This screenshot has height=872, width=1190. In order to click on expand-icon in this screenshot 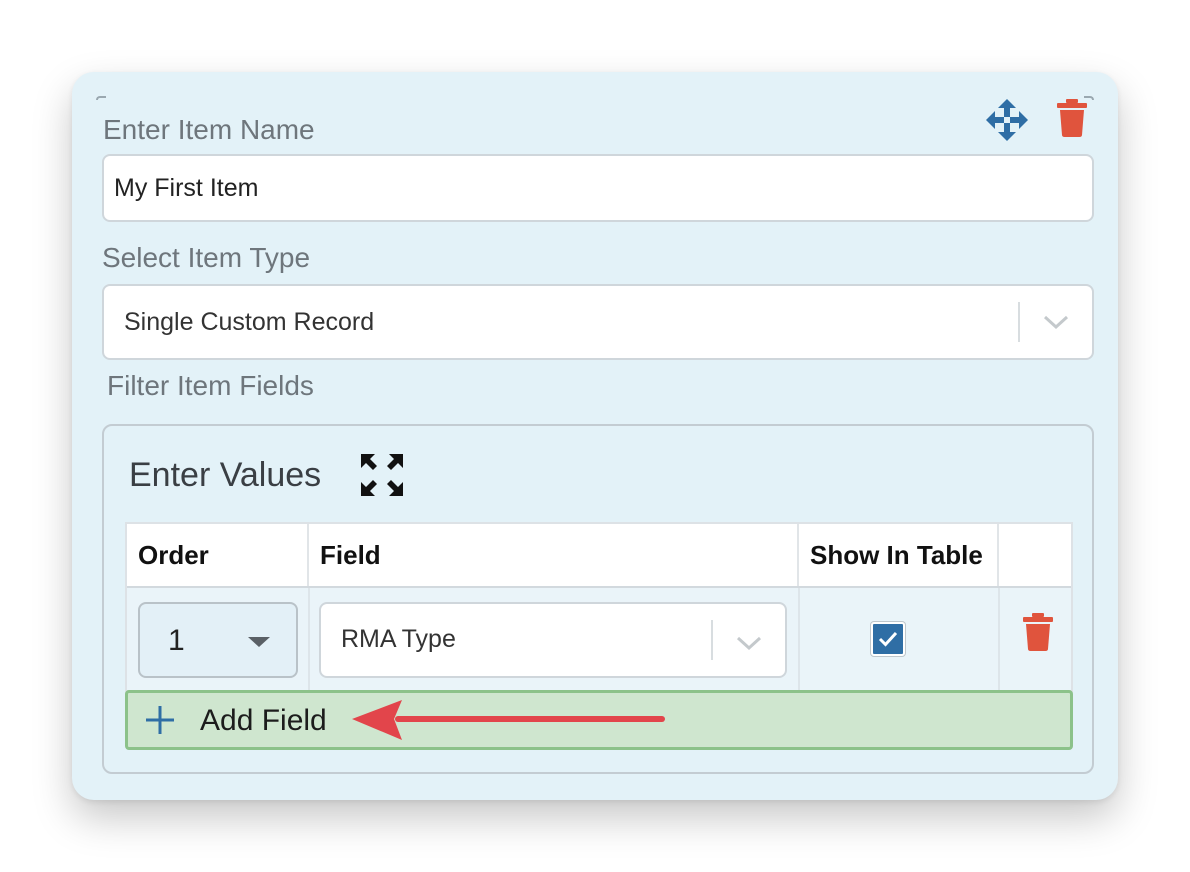, I will do `click(382, 475)`.